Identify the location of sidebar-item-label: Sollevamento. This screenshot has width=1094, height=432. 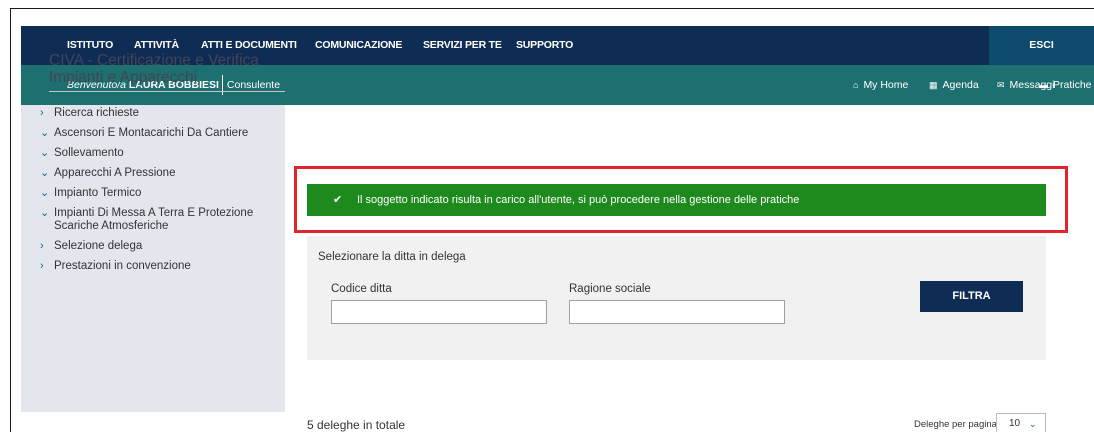
(89, 153).